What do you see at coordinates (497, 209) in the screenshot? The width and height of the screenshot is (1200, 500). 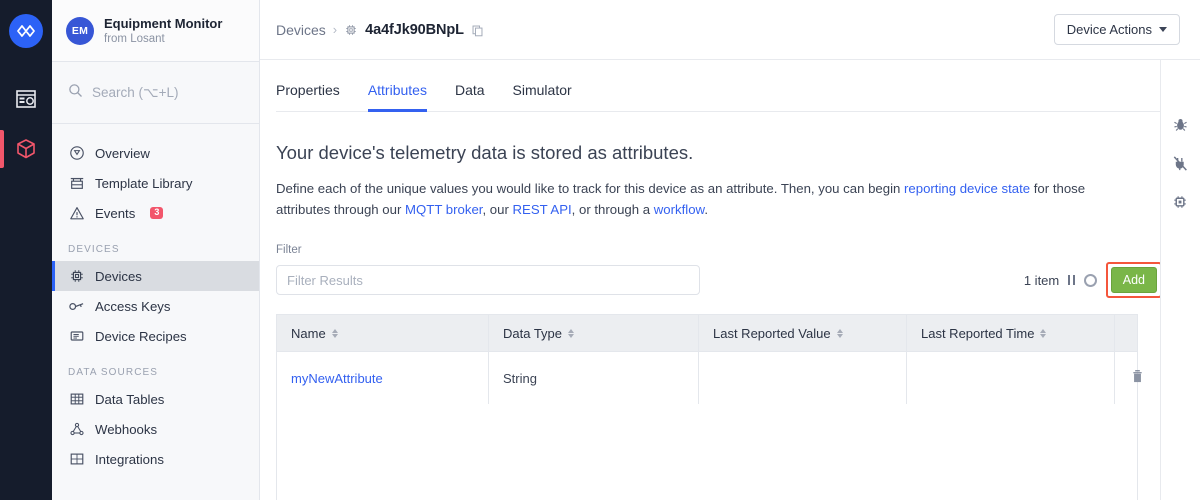 I see `desc-part-3: , our` at bounding box center [497, 209].